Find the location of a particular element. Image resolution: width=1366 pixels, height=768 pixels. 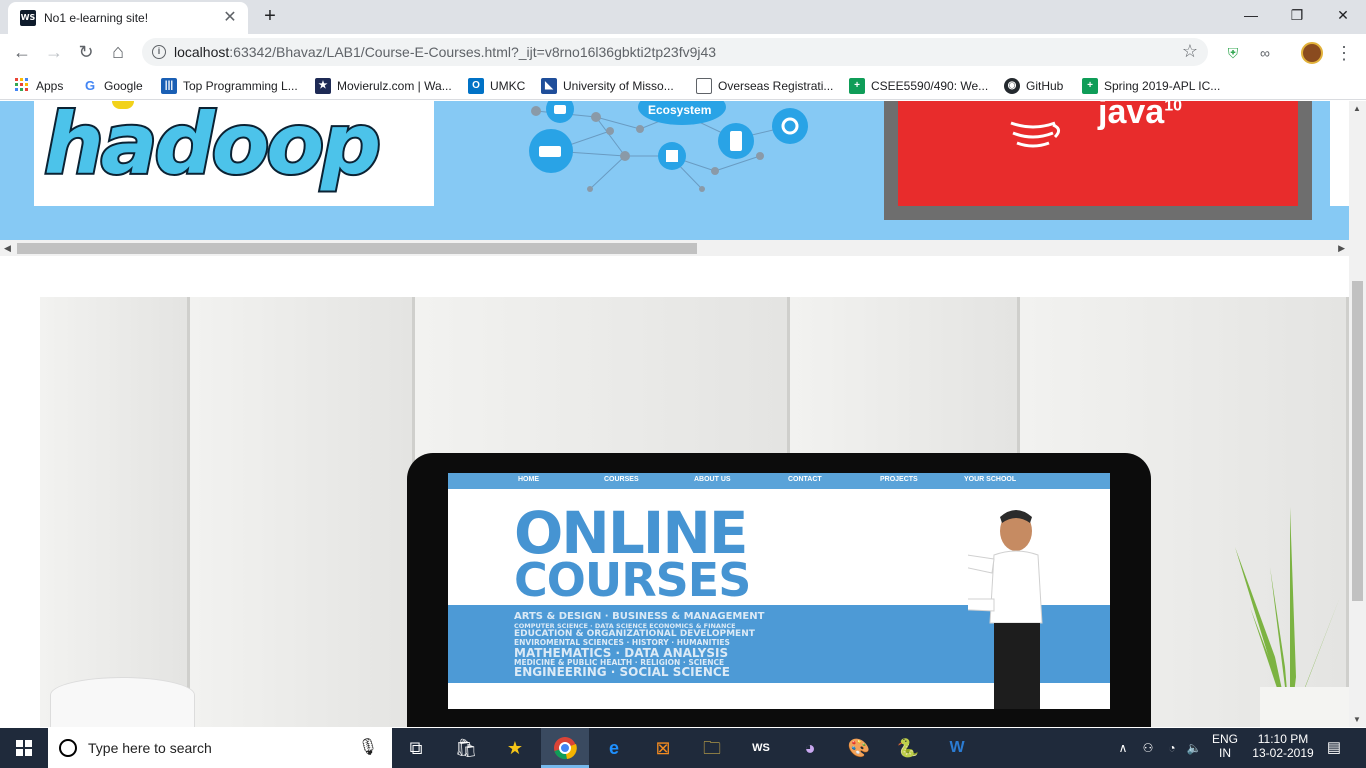

sheets-icon: + is located at coordinates (857, 85).